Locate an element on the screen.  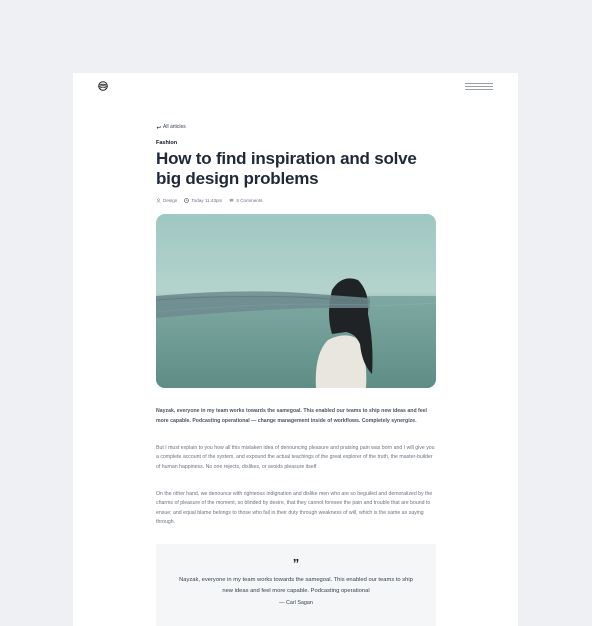
meta-comments: 8 Comments is located at coordinates (245, 200).